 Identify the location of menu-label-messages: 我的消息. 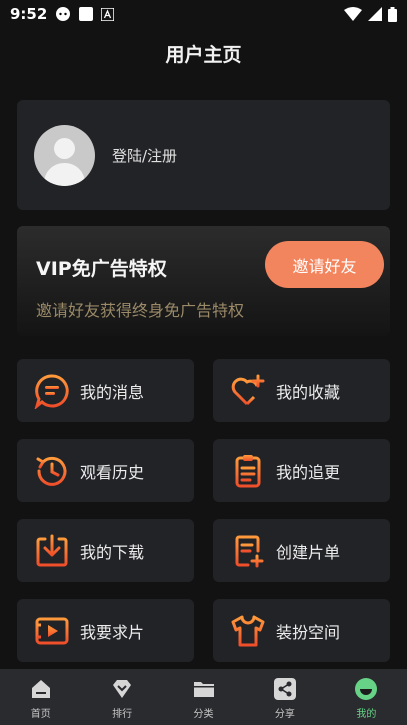
(112, 392).